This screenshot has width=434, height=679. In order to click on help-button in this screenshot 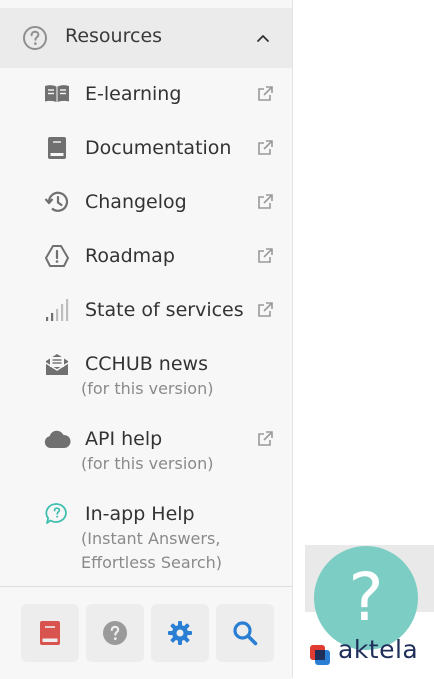, I will do `click(115, 633)`.